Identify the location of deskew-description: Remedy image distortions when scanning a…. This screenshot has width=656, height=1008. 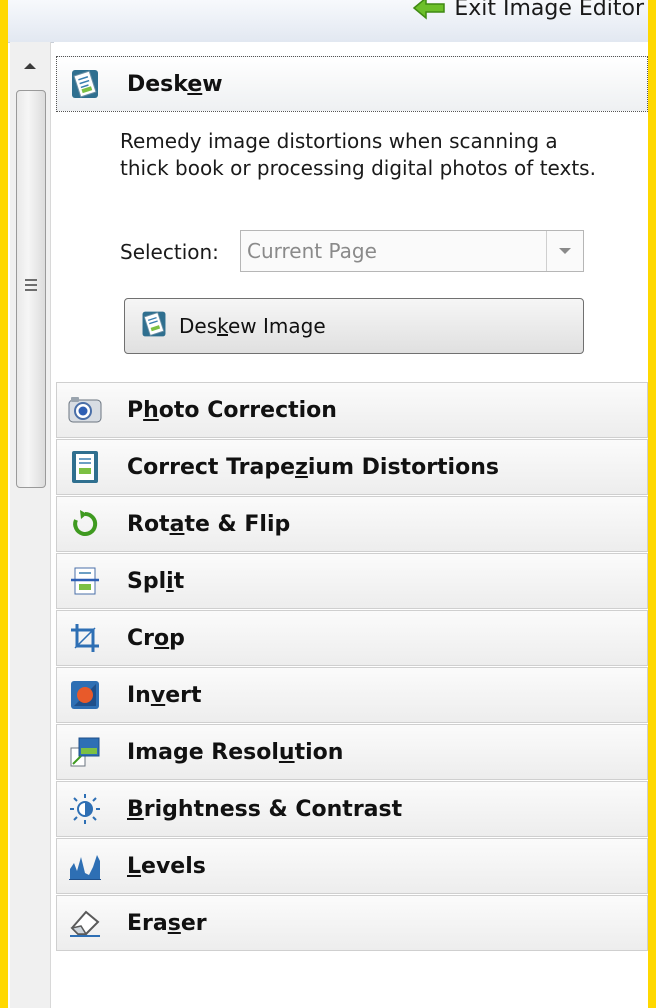
(358, 154).